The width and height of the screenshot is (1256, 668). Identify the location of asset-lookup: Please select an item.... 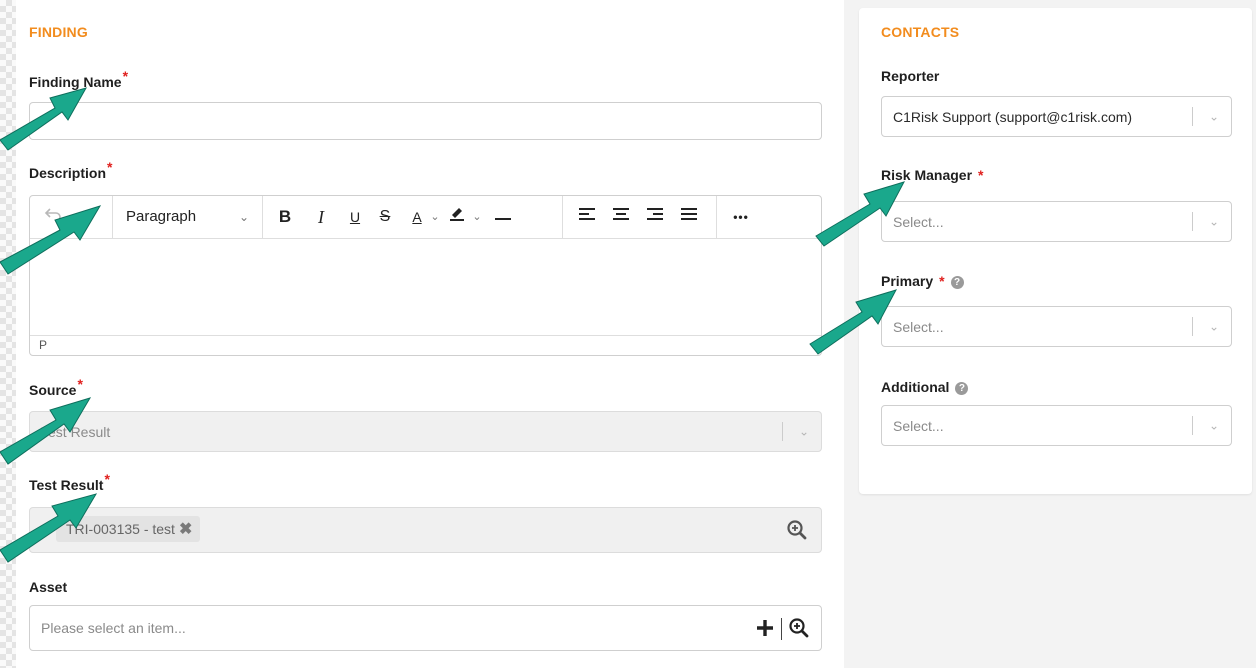
(425, 628).